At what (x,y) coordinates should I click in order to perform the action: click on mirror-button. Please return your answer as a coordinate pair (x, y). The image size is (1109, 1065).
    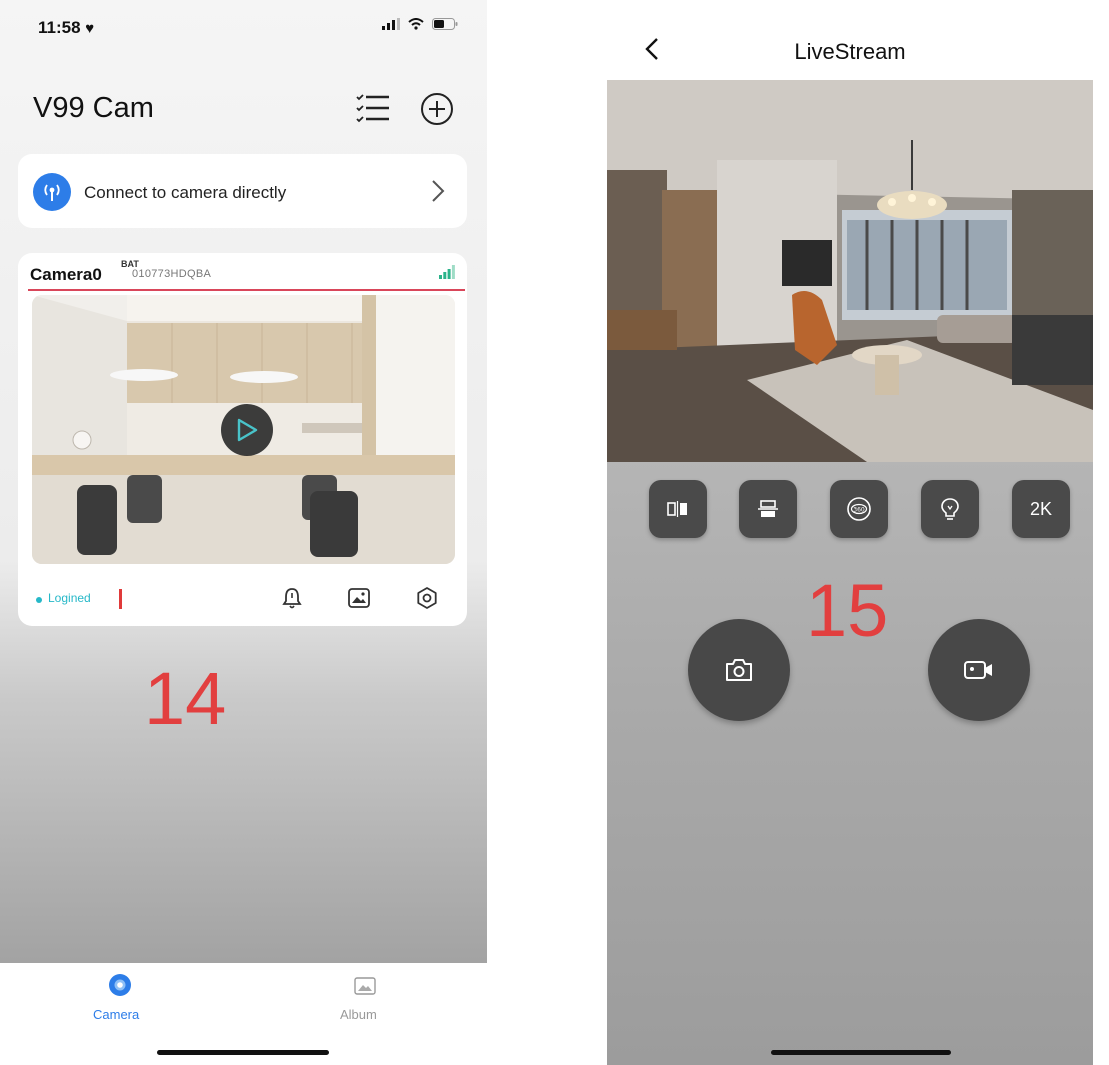
    Looking at the image, I should click on (678, 509).